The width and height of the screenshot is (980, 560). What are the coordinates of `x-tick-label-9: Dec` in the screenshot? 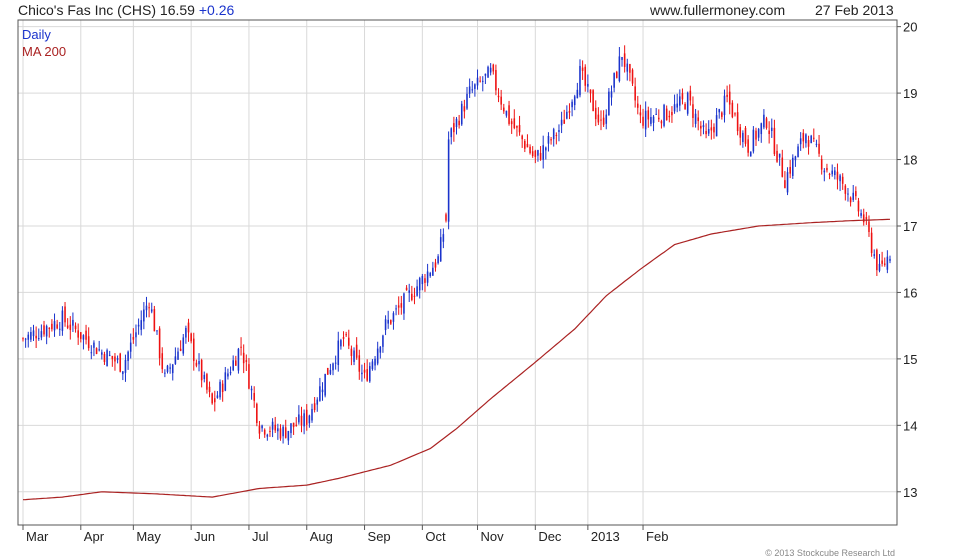 It's located at (550, 536).